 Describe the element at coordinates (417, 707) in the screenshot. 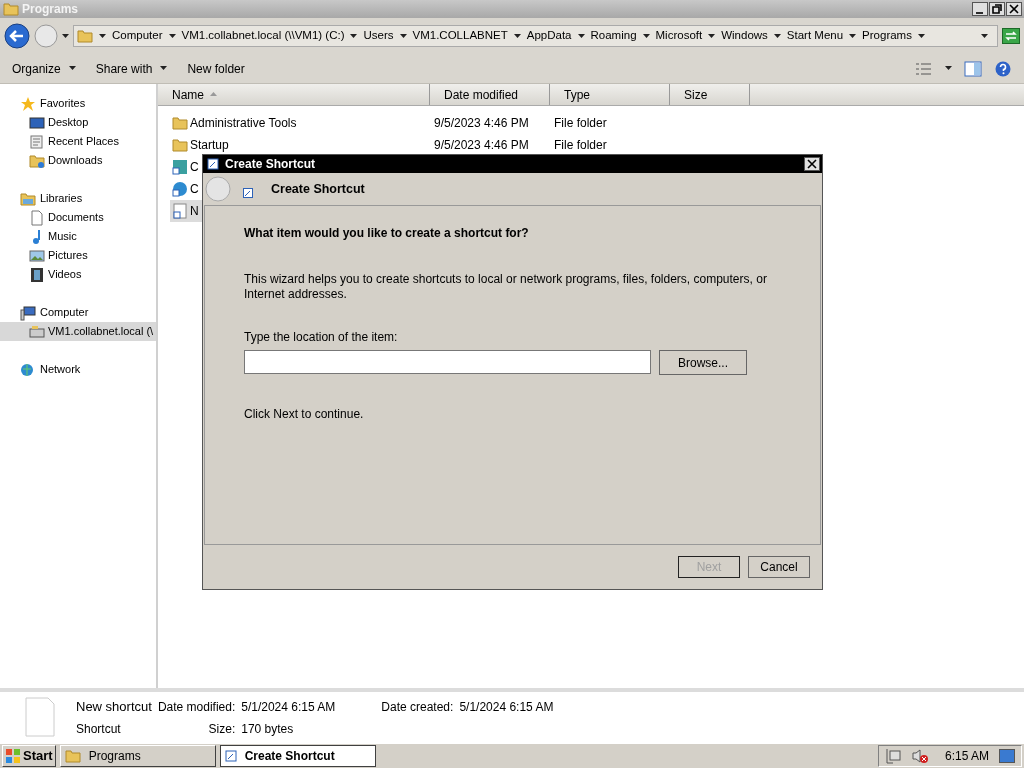

I see `field-label: Date created:` at that location.